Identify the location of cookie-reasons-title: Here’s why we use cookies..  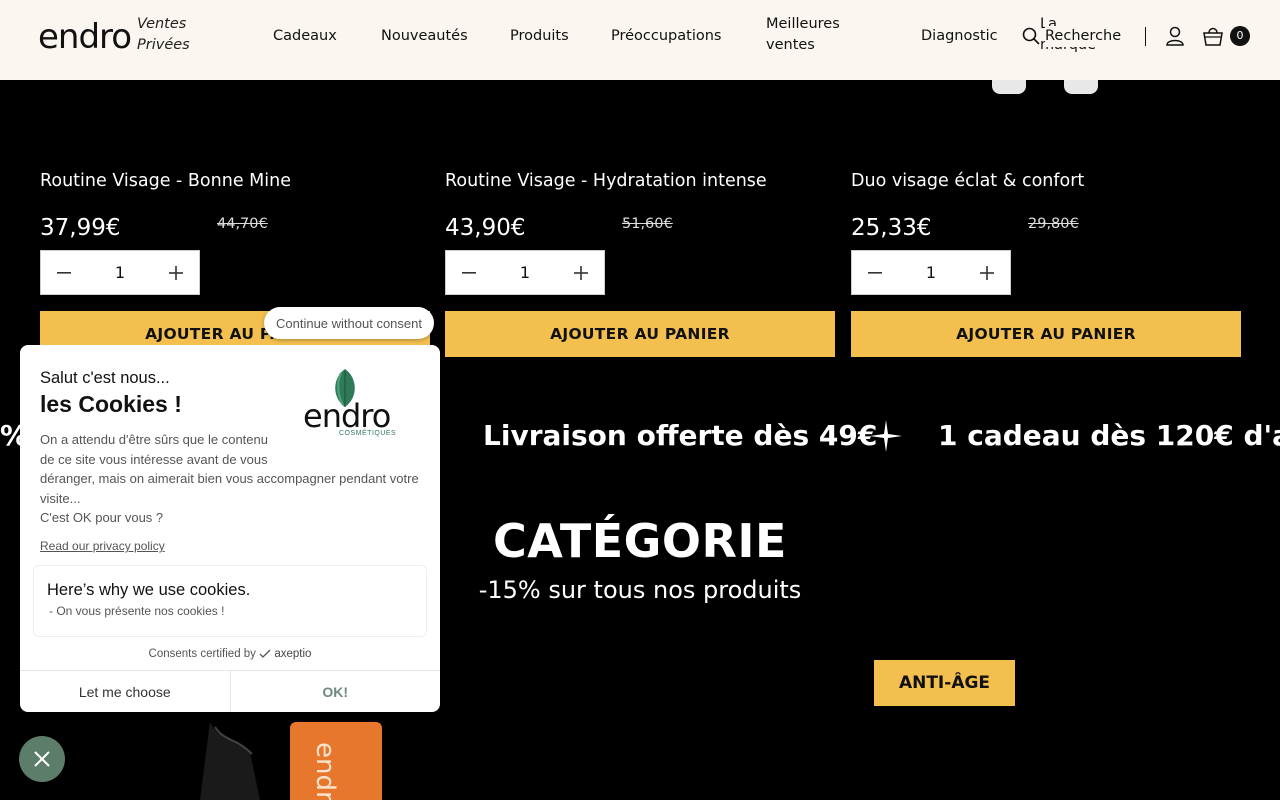
(149, 590).